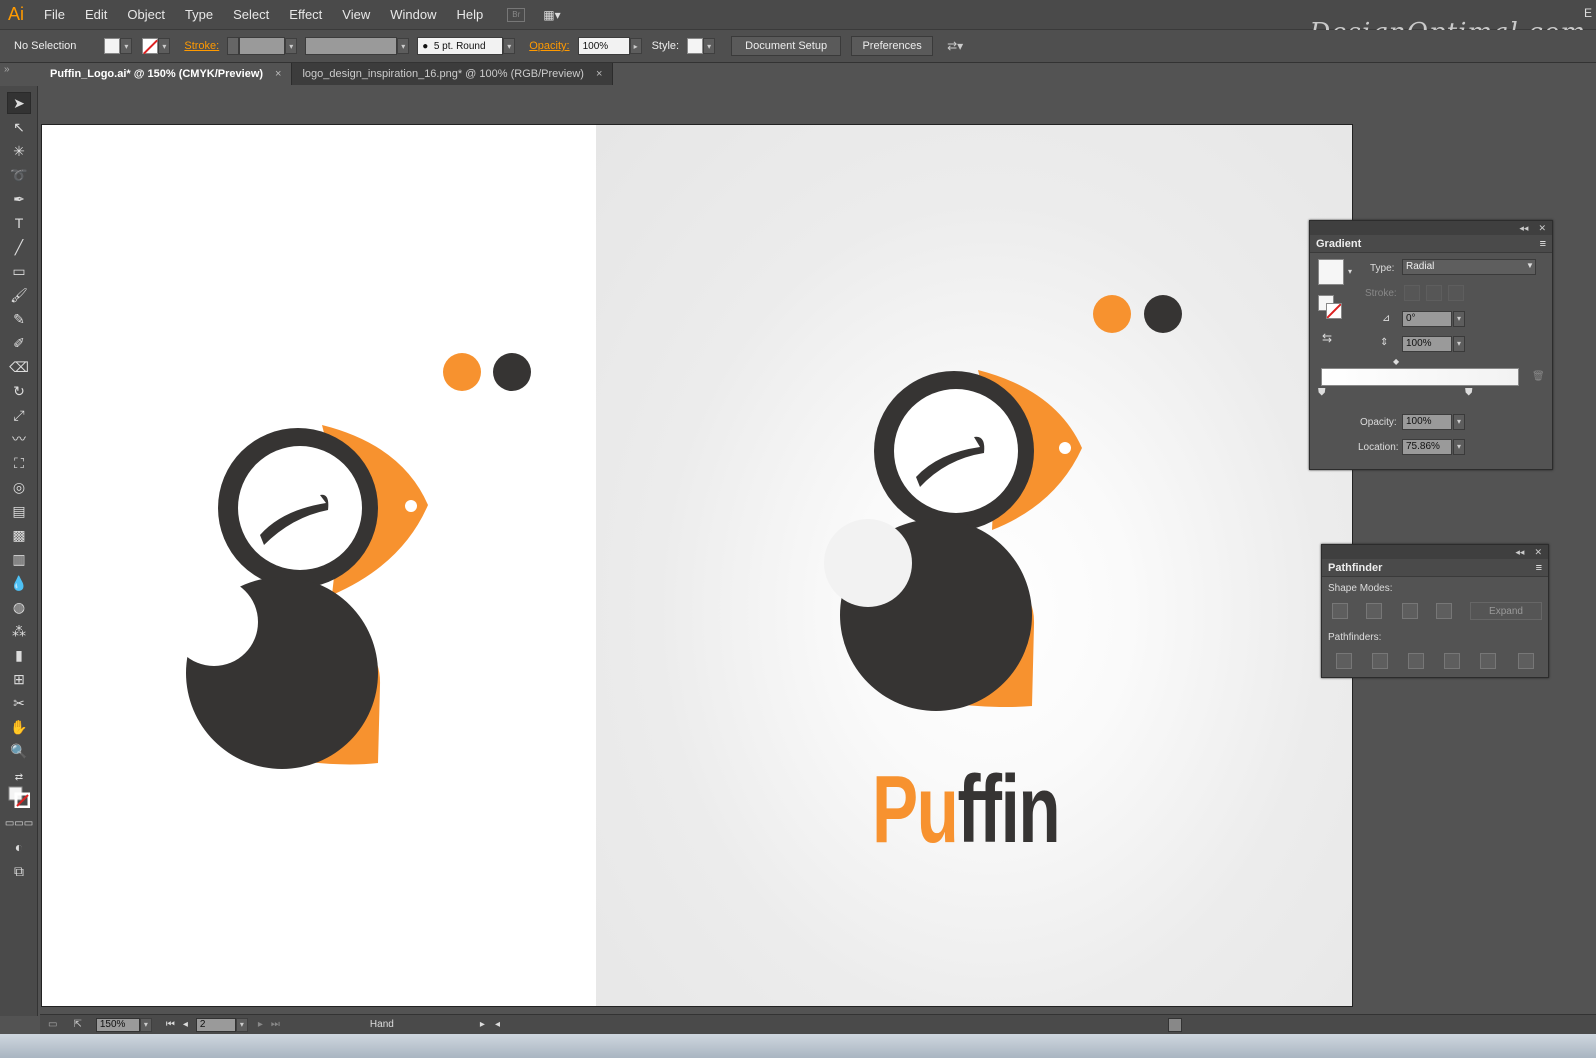  I want to click on angle-field: 0°, so click(1427, 319).